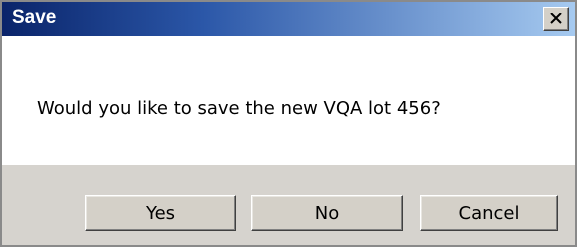  What do you see at coordinates (327, 213) in the screenshot?
I see `no-button: No` at bounding box center [327, 213].